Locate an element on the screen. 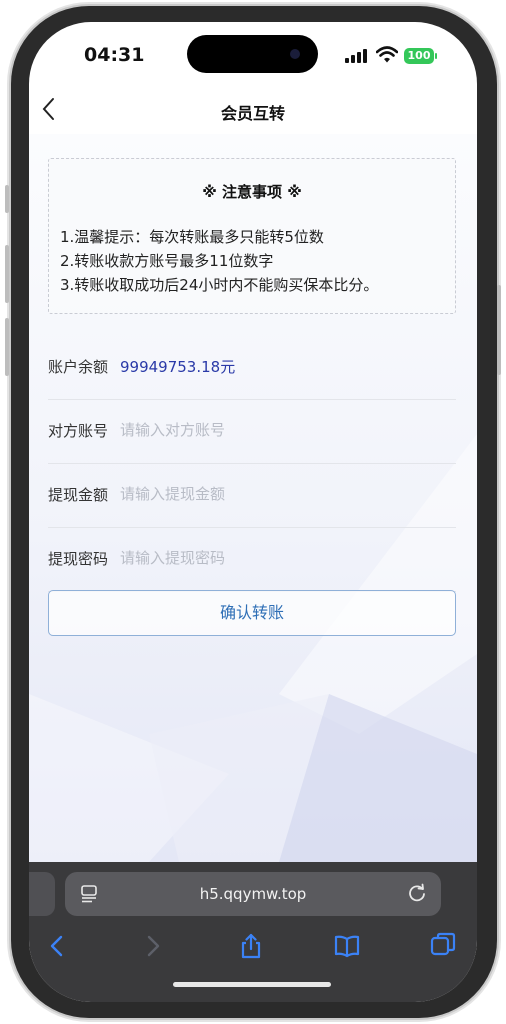  wifi-icon is located at coordinates (387, 54).